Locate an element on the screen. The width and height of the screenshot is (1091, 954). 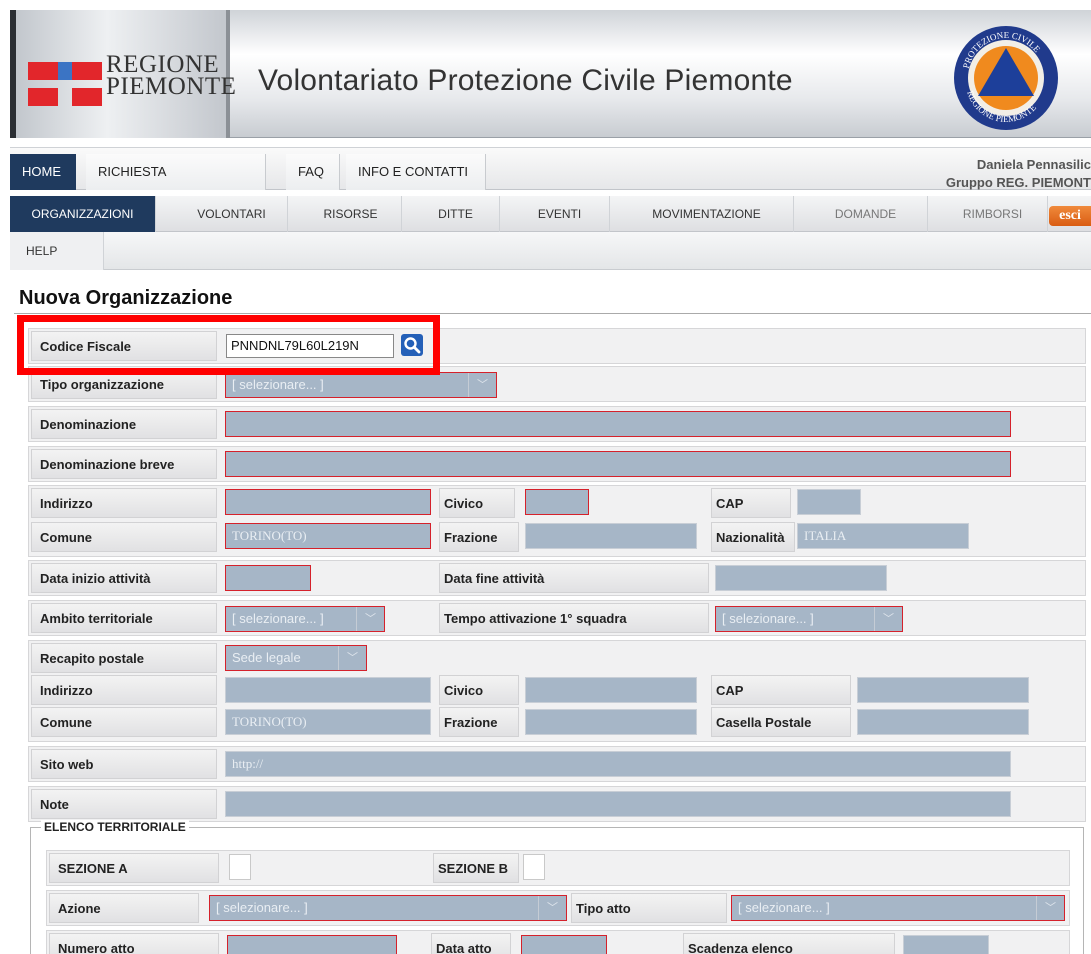
numero-atto-label: Numero atto is located at coordinates (134, 943).